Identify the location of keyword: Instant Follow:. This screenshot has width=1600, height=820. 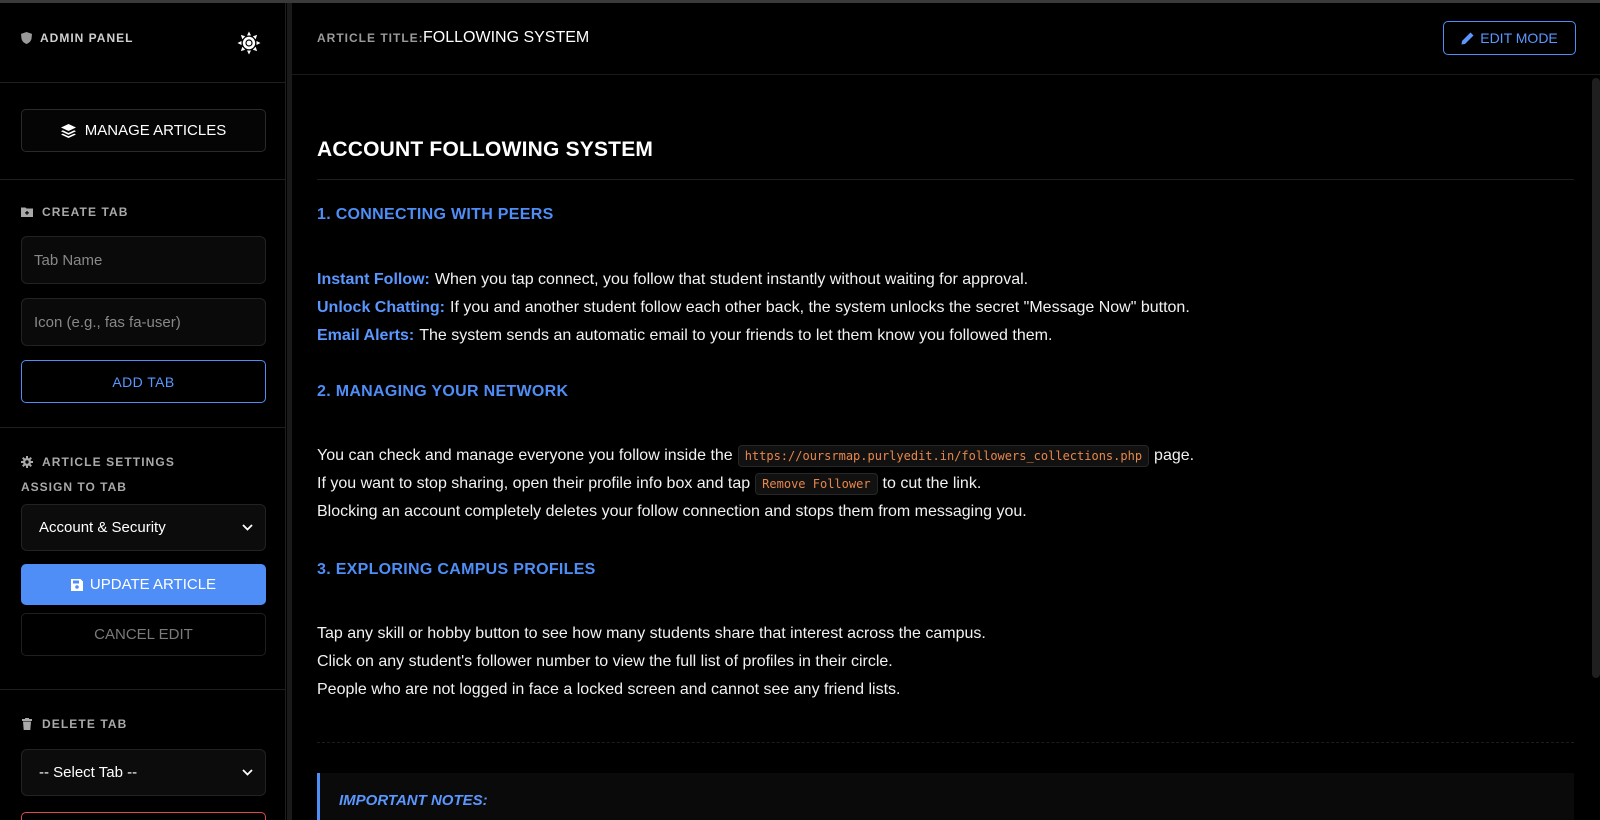
(373, 279).